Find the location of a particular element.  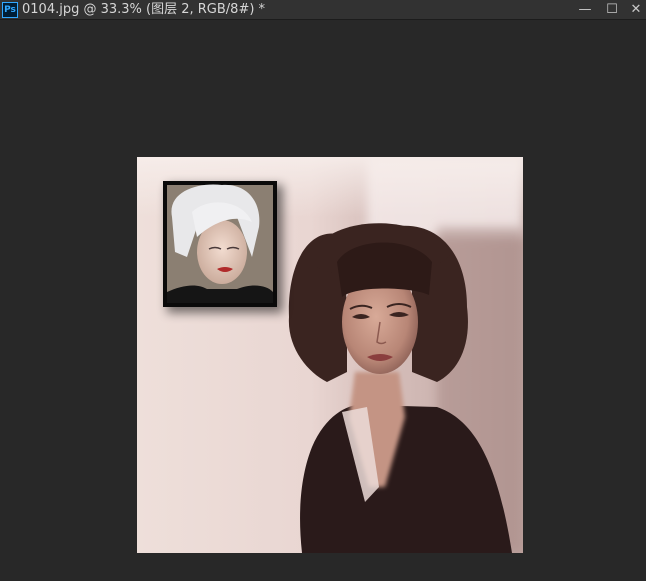

minimize-button: — is located at coordinates (585, 9).